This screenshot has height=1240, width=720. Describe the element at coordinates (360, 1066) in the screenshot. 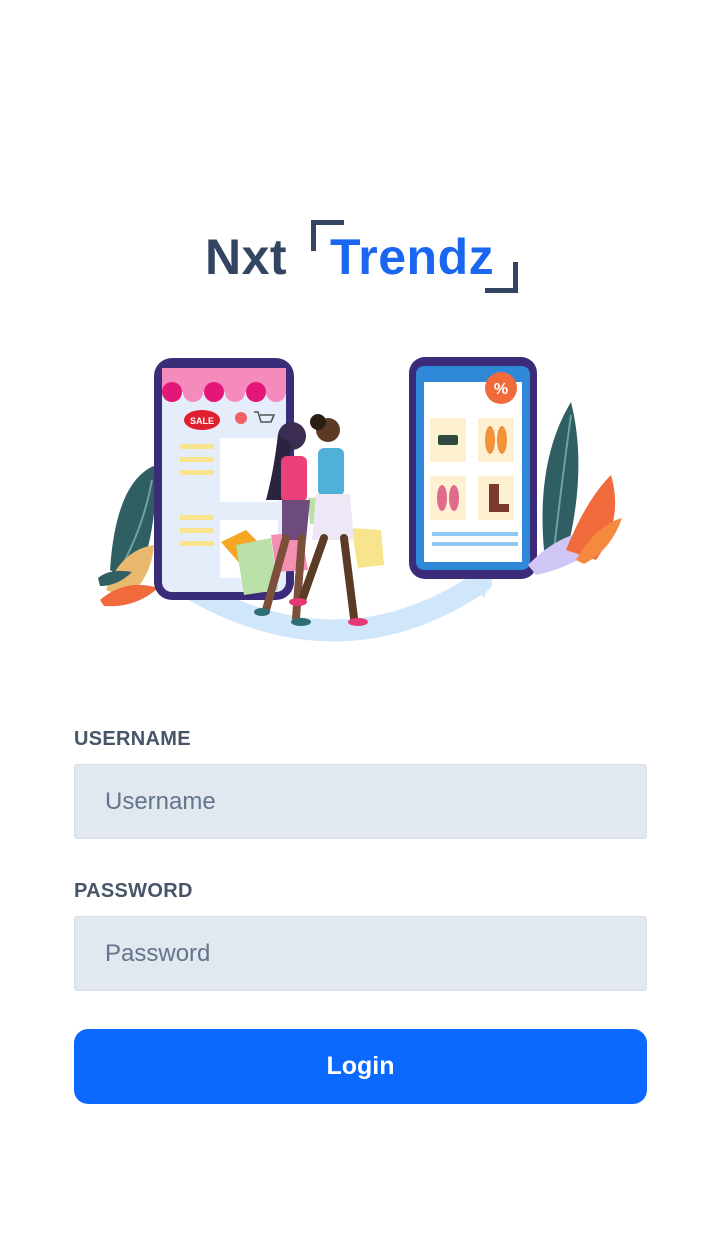

I see `login-button: Login` at that location.